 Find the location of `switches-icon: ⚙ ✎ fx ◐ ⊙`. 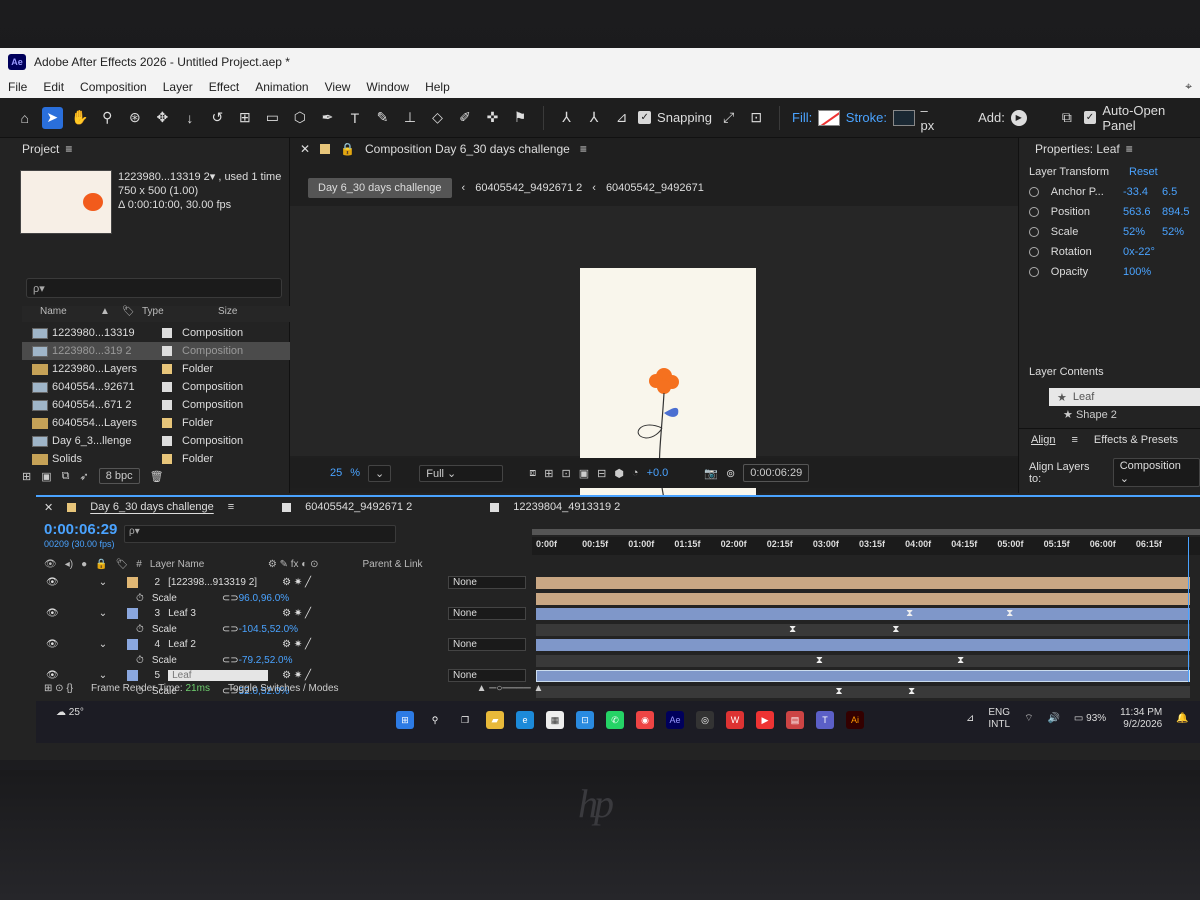

switches-icon: ⚙ ✎ fx ◐ ⊙ is located at coordinates (293, 564).